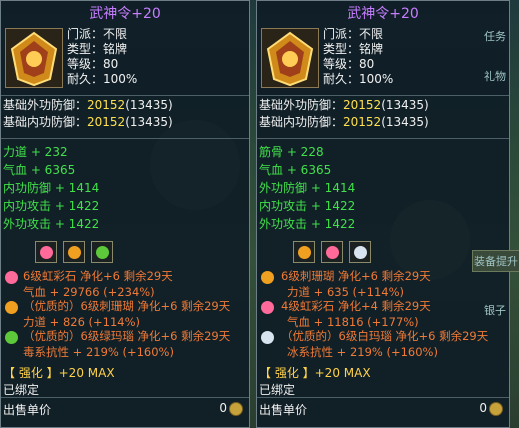 This screenshot has height=428, width=519. Describe the element at coordinates (82, 322) in the screenshot. I see `gem-bonus: 力道 + 826 (+114%)` at that location.